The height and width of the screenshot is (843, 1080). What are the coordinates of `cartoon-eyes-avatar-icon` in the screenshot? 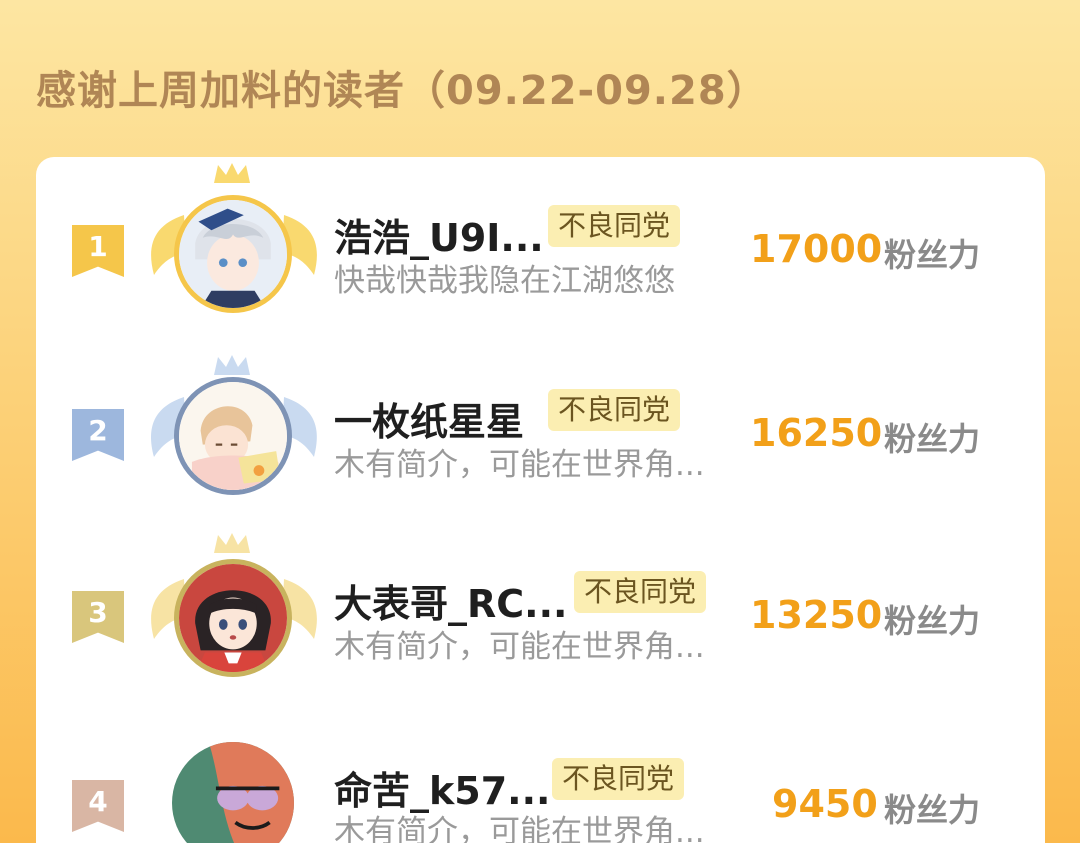 It's located at (233, 792).